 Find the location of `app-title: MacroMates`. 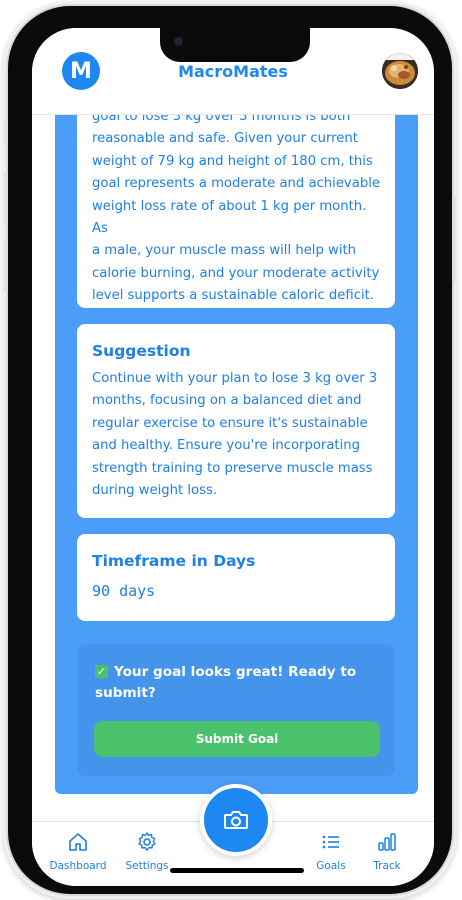

app-title: MacroMates is located at coordinates (233, 71).